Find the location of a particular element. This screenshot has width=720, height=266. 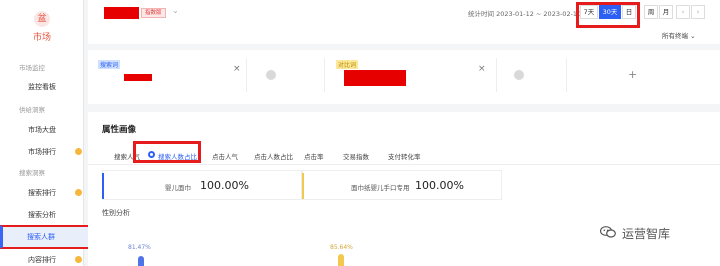

add-keyword-icon: + is located at coordinates (632, 74).